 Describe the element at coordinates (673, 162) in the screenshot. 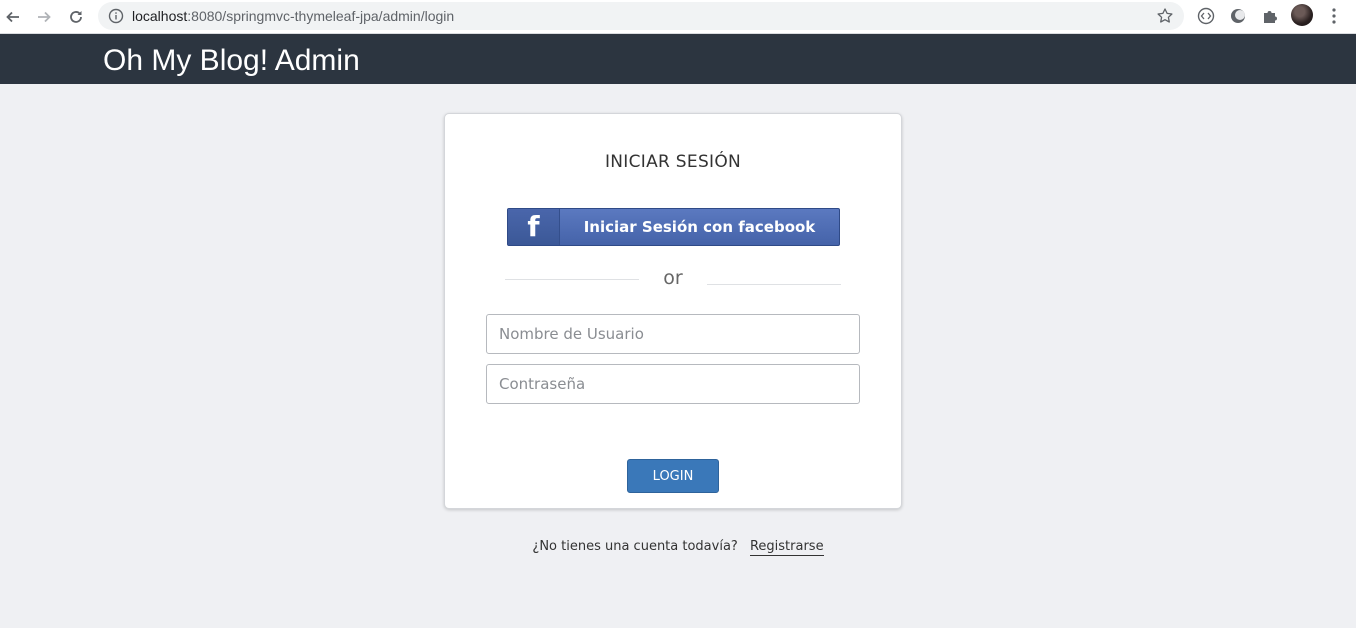

I see `login-title: INICIAR SESIÓN` at that location.